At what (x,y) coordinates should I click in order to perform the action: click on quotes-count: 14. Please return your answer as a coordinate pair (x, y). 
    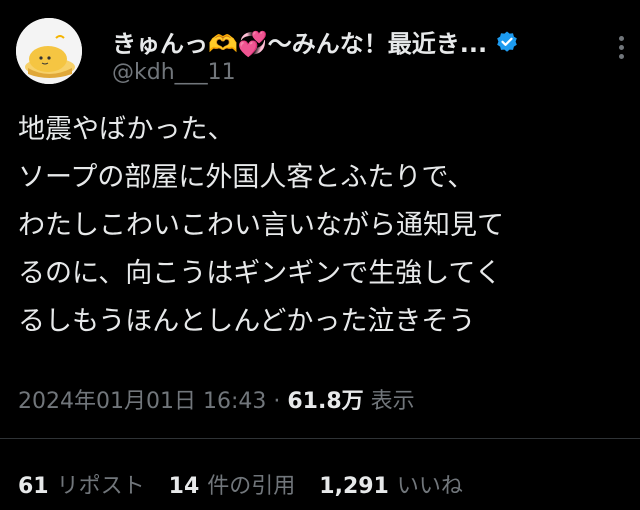
    Looking at the image, I should click on (184, 486).